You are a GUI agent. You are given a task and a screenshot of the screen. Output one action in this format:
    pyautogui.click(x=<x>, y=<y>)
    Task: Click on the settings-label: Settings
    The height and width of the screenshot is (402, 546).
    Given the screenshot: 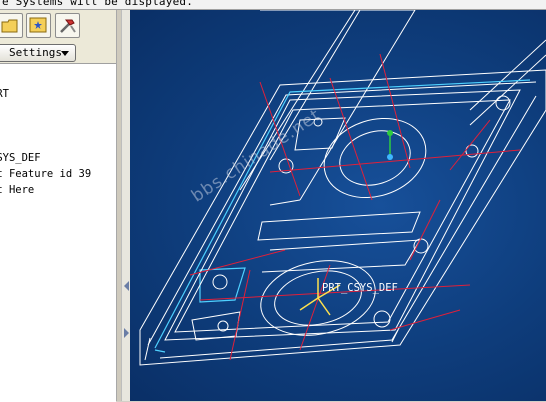 What is the action you would take?
    pyautogui.click(x=35, y=52)
    